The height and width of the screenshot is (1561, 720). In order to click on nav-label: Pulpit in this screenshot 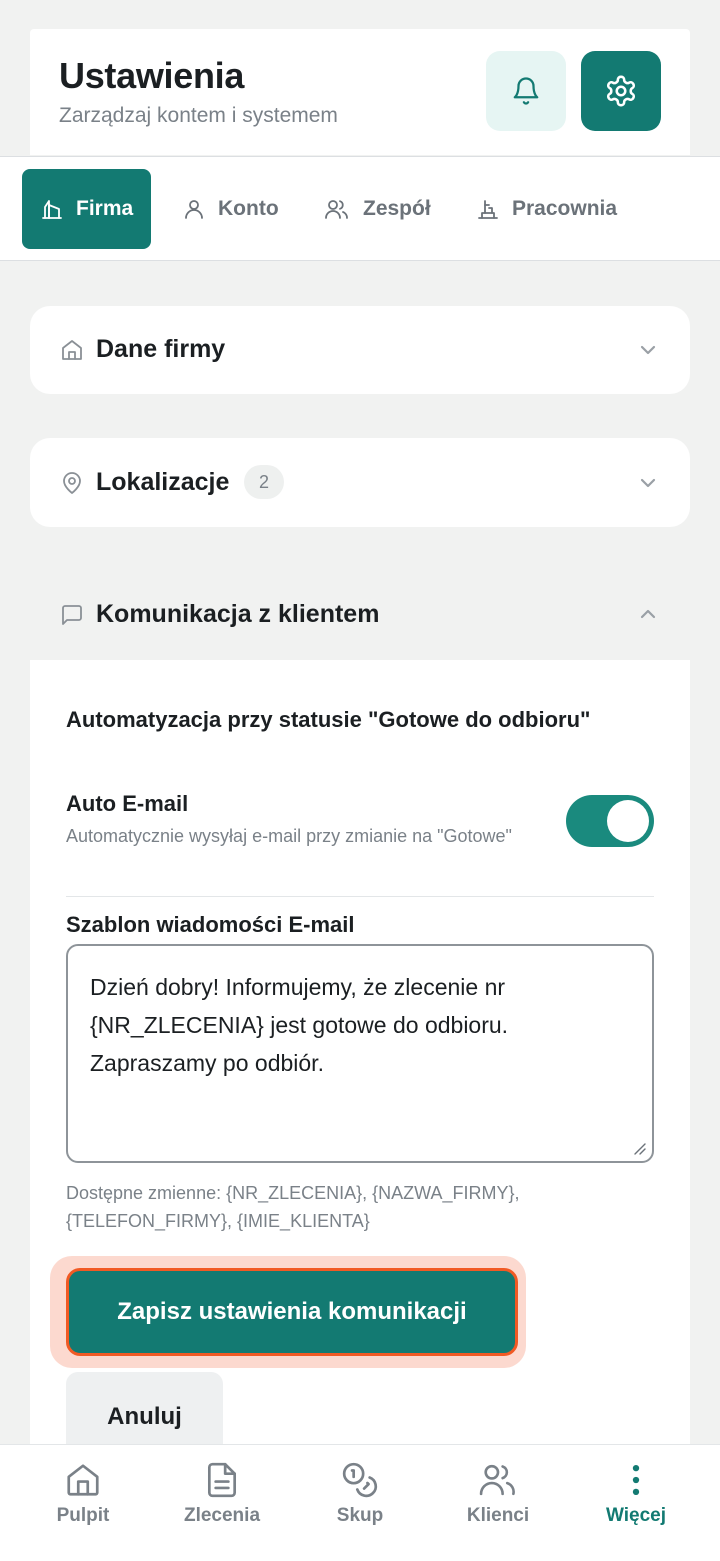, I will do `click(83, 1515)`.